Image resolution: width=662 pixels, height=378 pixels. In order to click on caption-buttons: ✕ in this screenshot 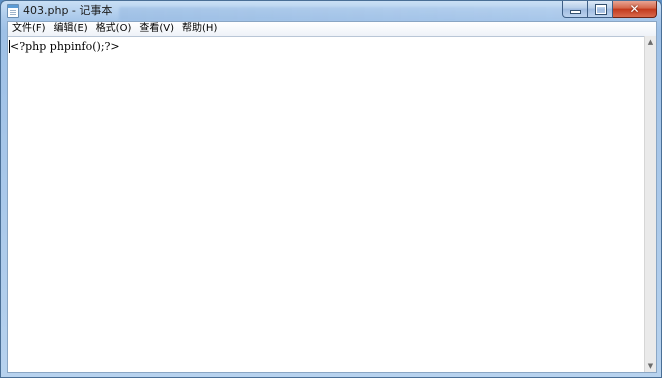, I will do `click(609, 10)`.